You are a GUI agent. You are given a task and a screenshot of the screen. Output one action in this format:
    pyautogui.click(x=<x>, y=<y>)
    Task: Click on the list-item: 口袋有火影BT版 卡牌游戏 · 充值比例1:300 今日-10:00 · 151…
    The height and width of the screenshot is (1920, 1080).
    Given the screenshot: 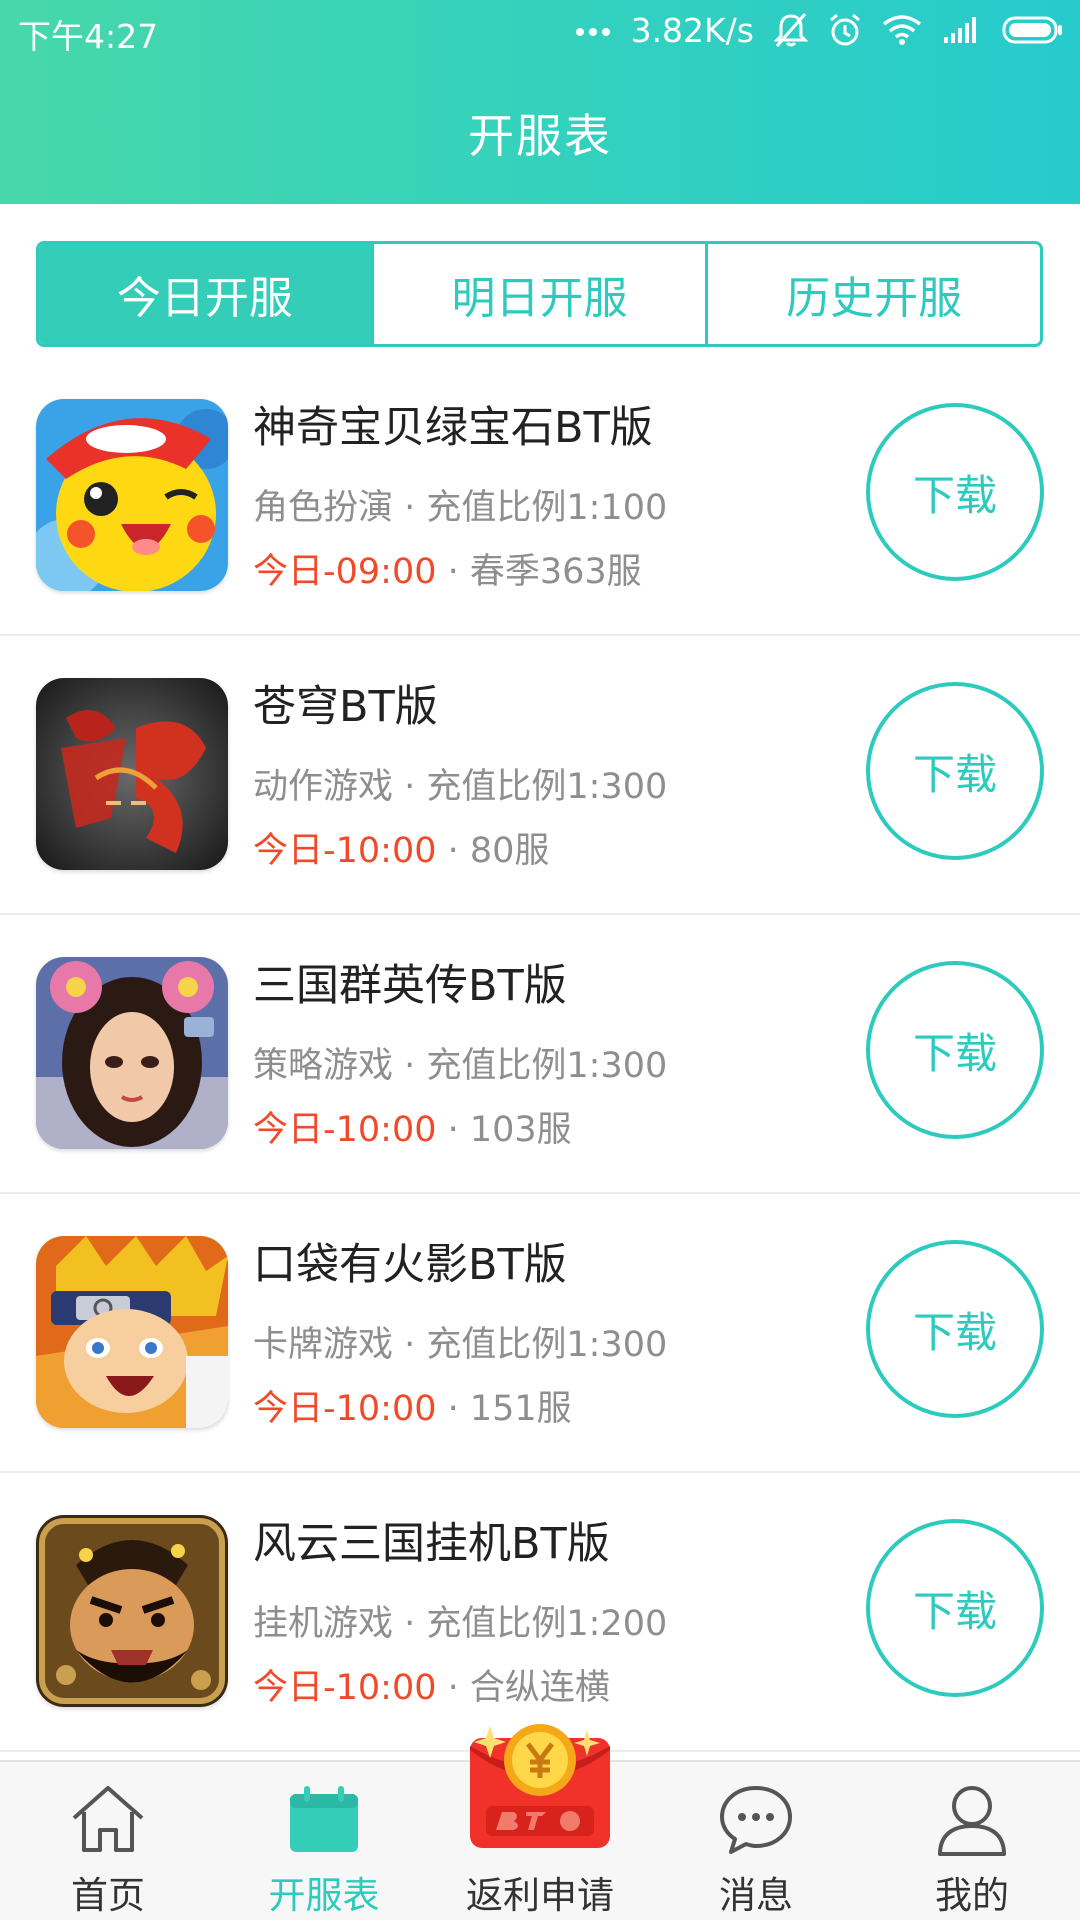 What is the action you would take?
    pyautogui.click(x=540, y=1333)
    